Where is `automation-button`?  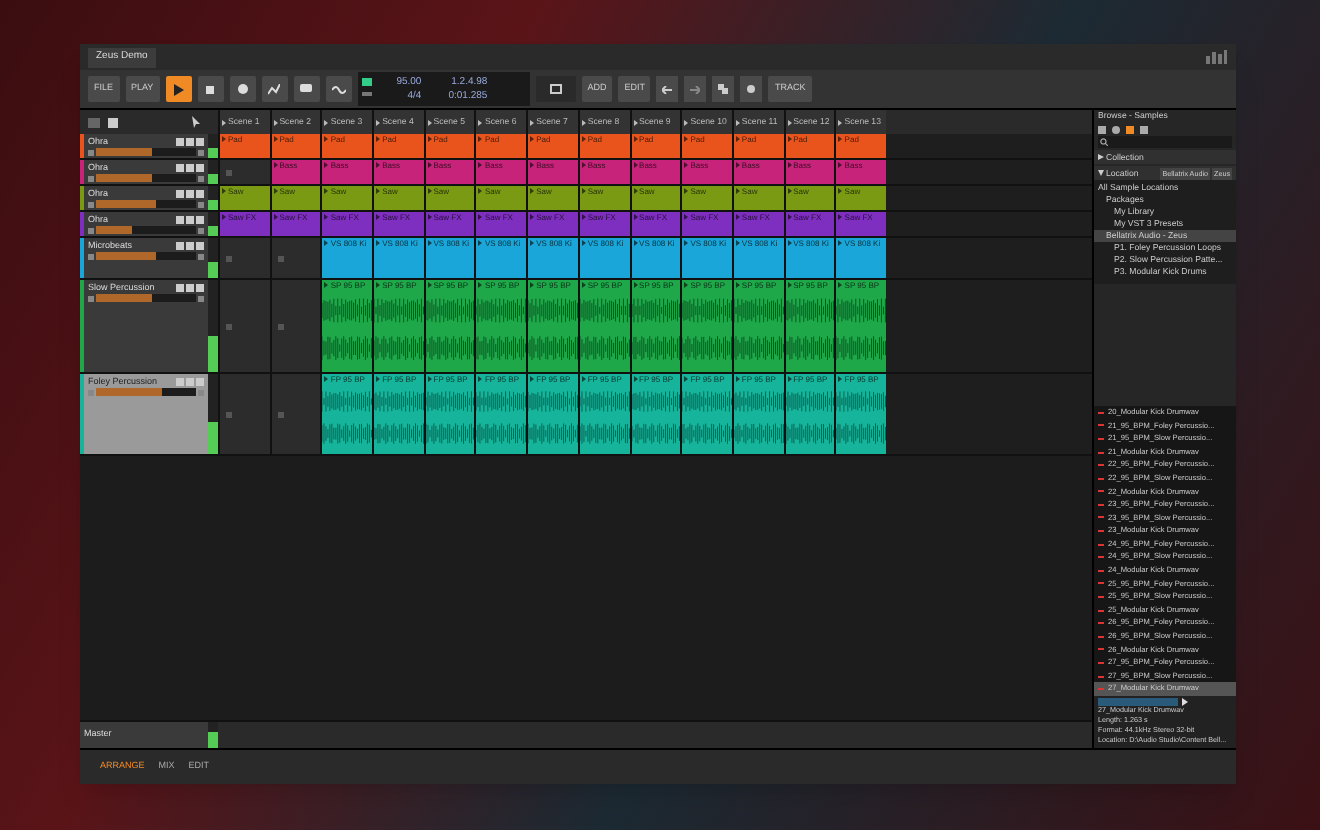 automation-button is located at coordinates (274, 89).